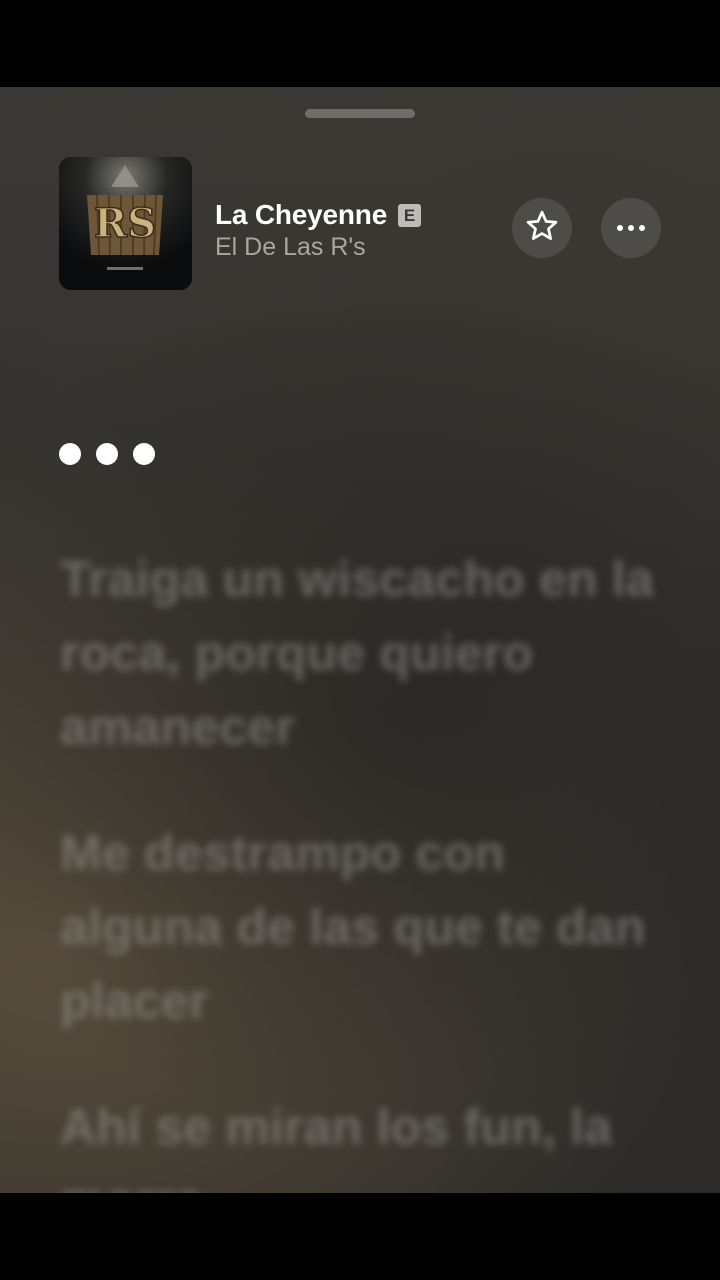 The height and width of the screenshot is (1280, 720). Describe the element at coordinates (360, 1141) in the screenshot. I see `lyric-line: Ahí se miran los fun, la morra` at that location.